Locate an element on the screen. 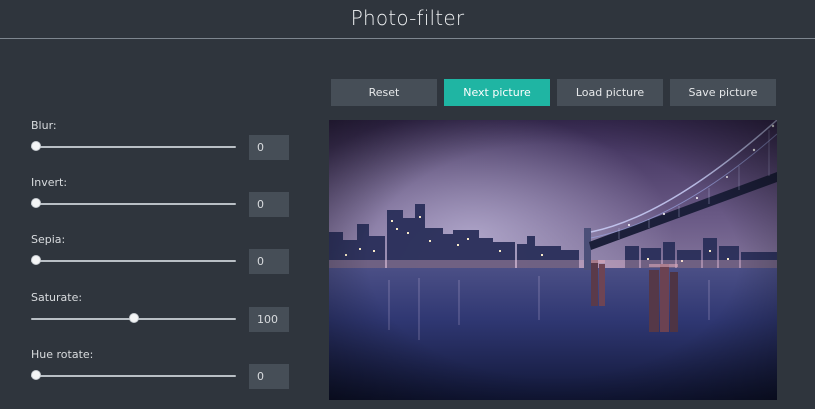 The height and width of the screenshot is (409, 815). invert-slider is located at coordinates (133, 204).